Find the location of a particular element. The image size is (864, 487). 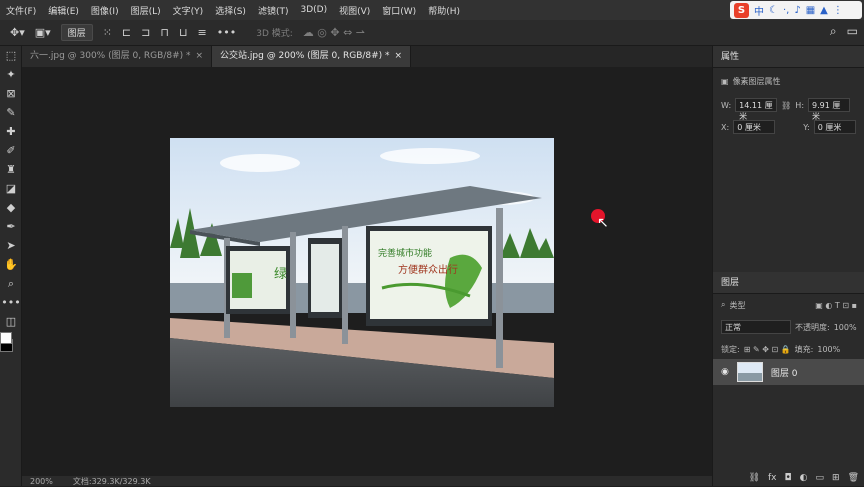

moon-icon: ☾ is located at coordinates (773, 10).